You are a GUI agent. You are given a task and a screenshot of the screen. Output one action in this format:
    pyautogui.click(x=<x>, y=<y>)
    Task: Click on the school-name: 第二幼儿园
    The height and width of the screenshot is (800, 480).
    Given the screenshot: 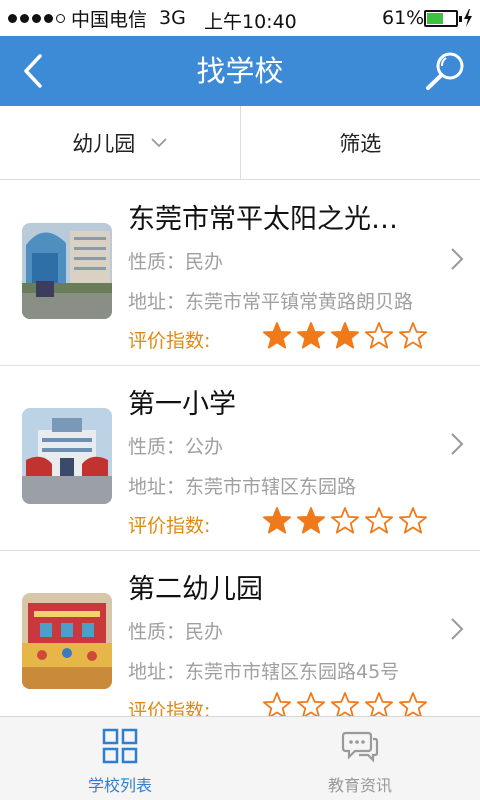 What is the action you would take?
    pyautogui.click(x=195, y=589)
    